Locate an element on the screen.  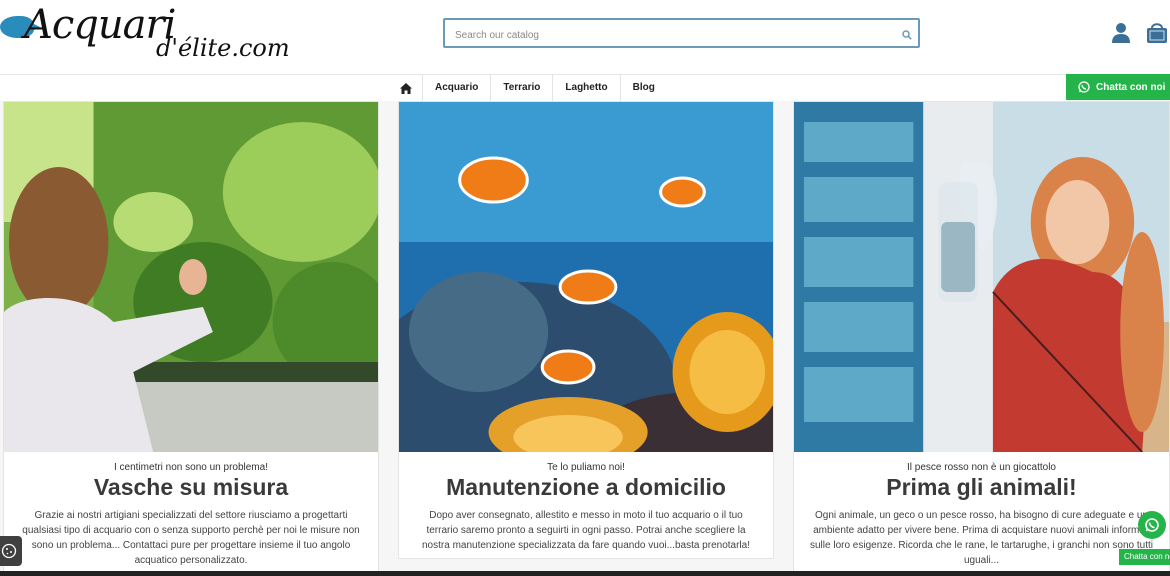
site-header: Acquari d'élite.com is located at coordinates (585, 37).